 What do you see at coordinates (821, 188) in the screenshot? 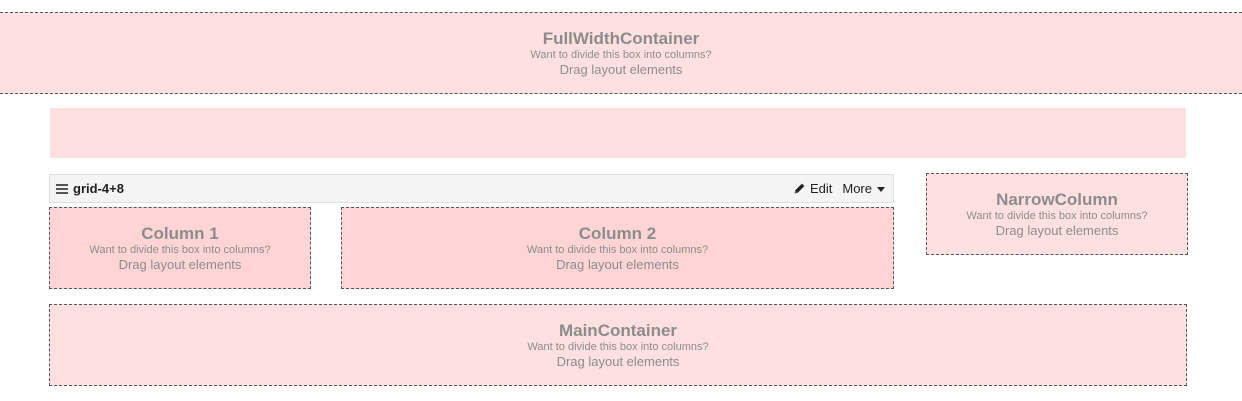
I see `edit-button-label: Edit` at bounding box center [821, 188].